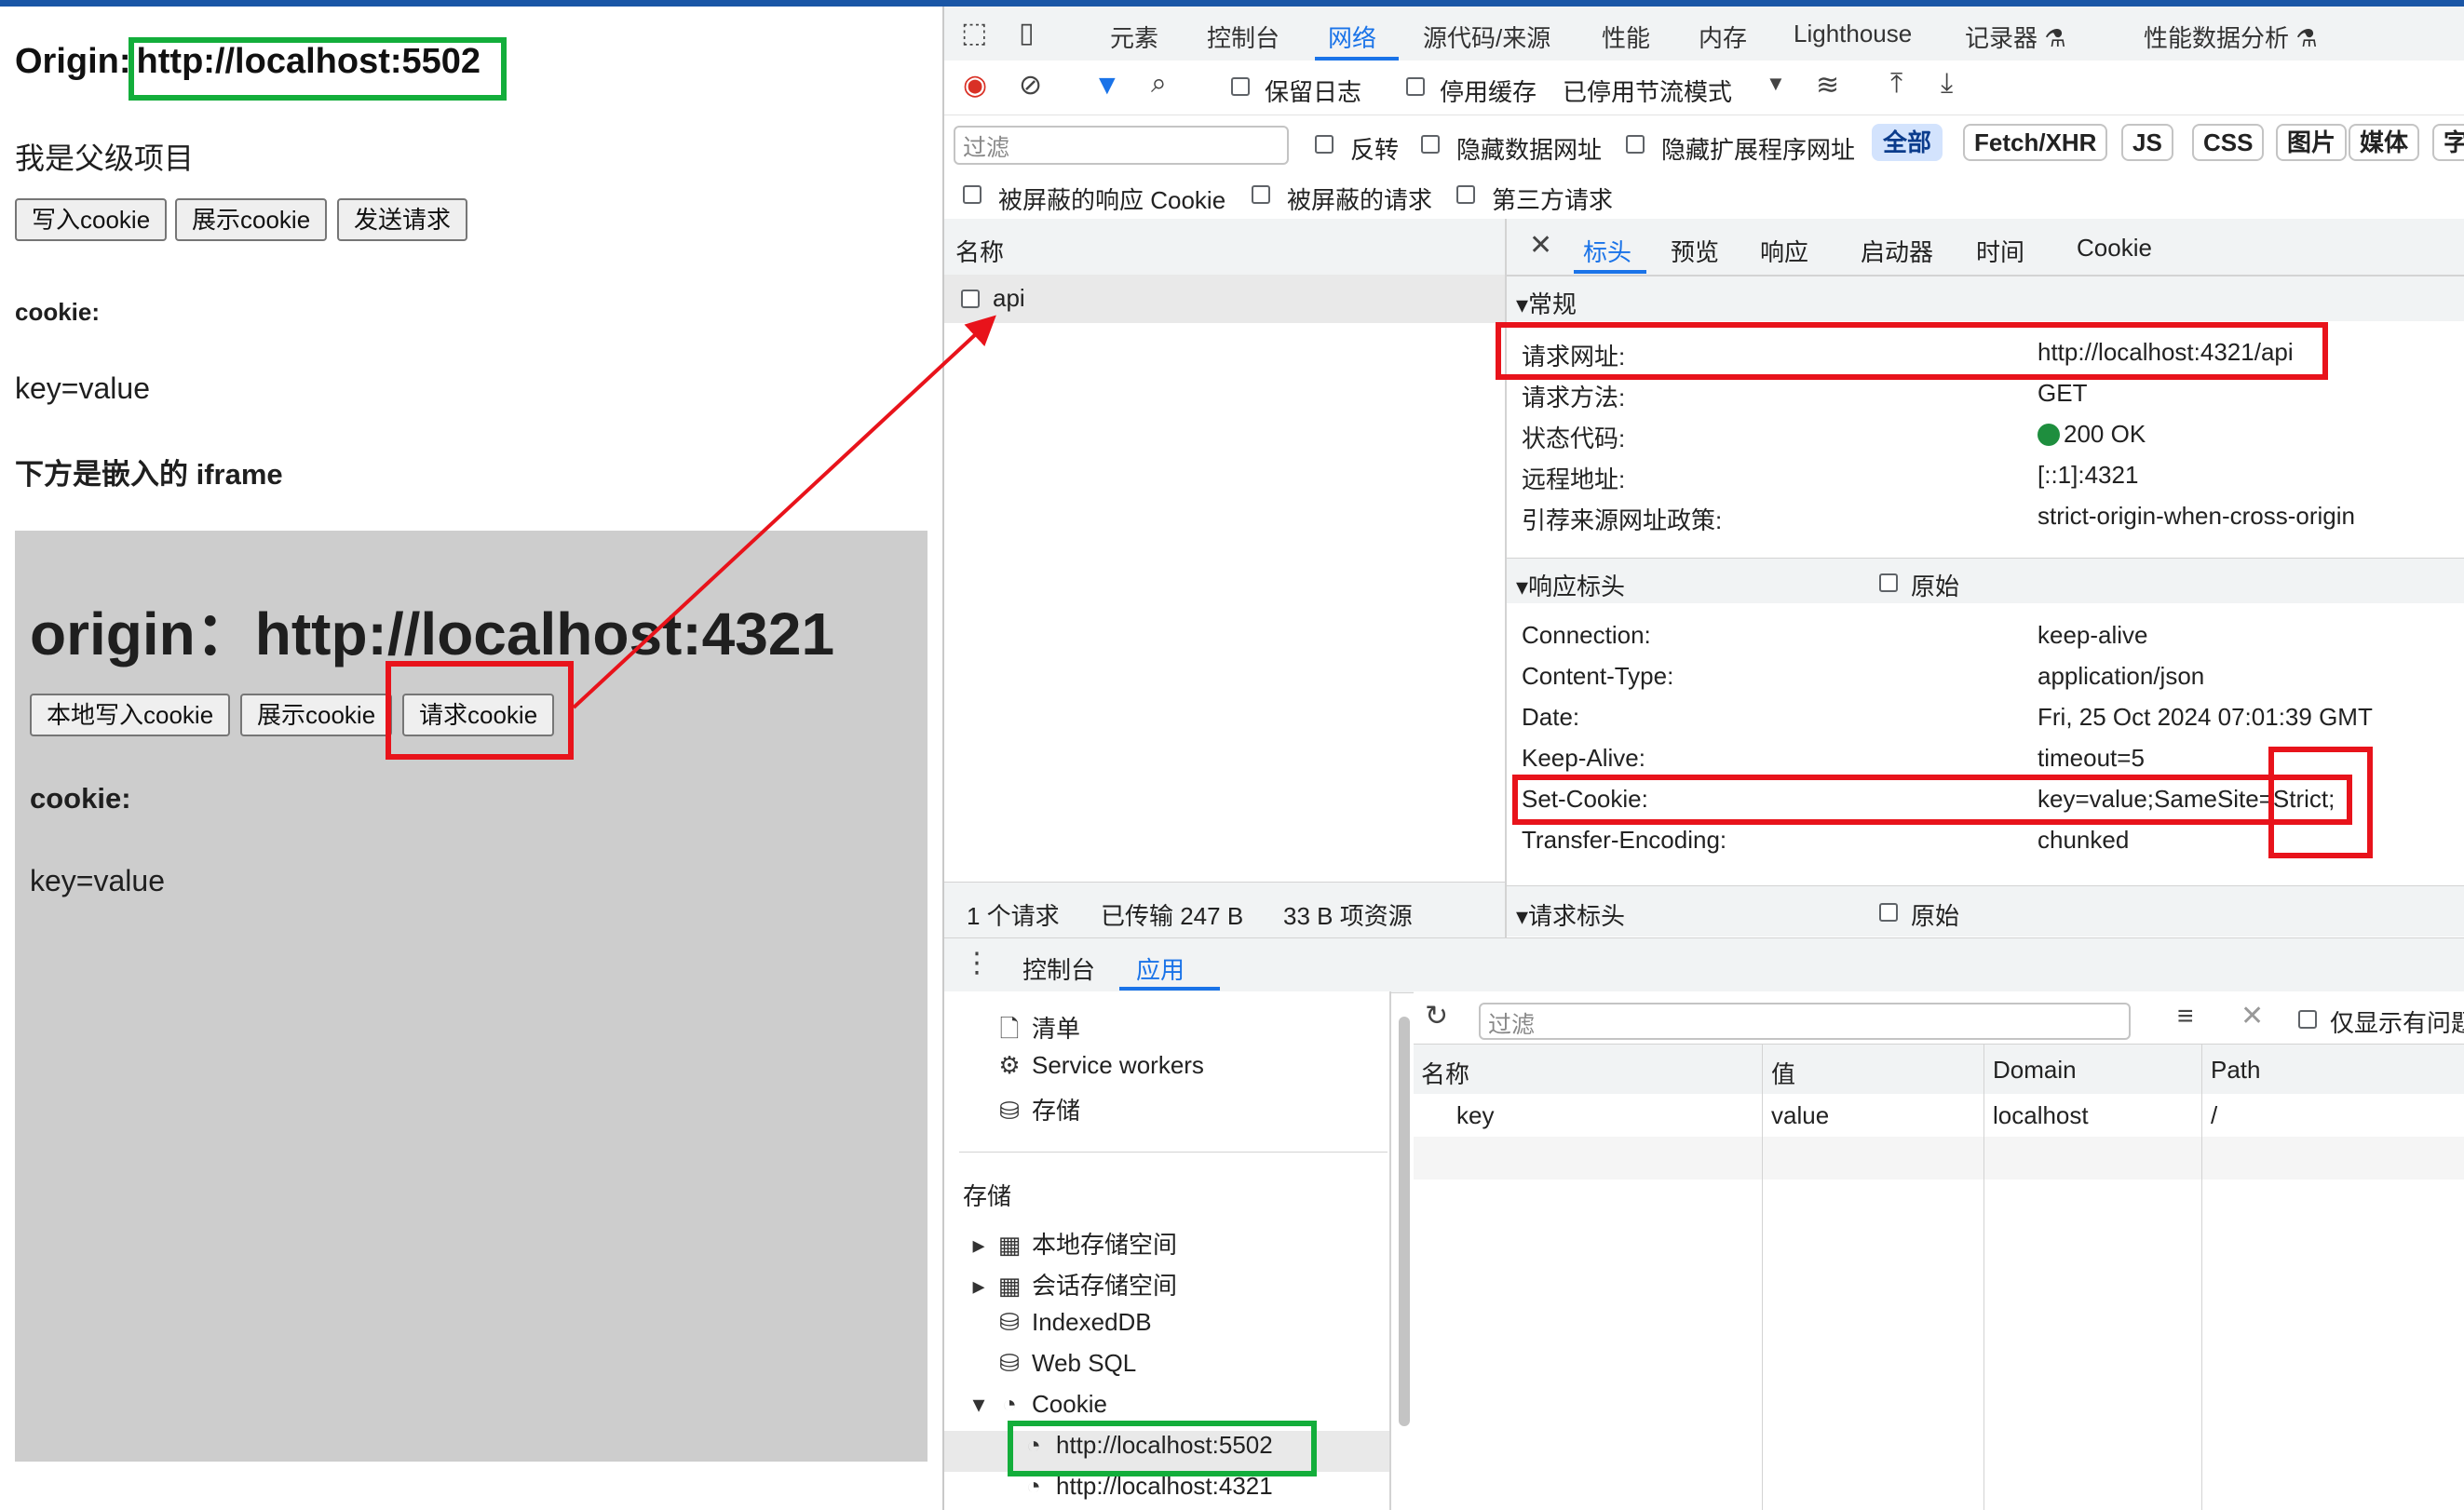 Image resolution: width=2464 pixels, height=1510 pixels. I want to click on annotation-arrow, so click(784, 512).